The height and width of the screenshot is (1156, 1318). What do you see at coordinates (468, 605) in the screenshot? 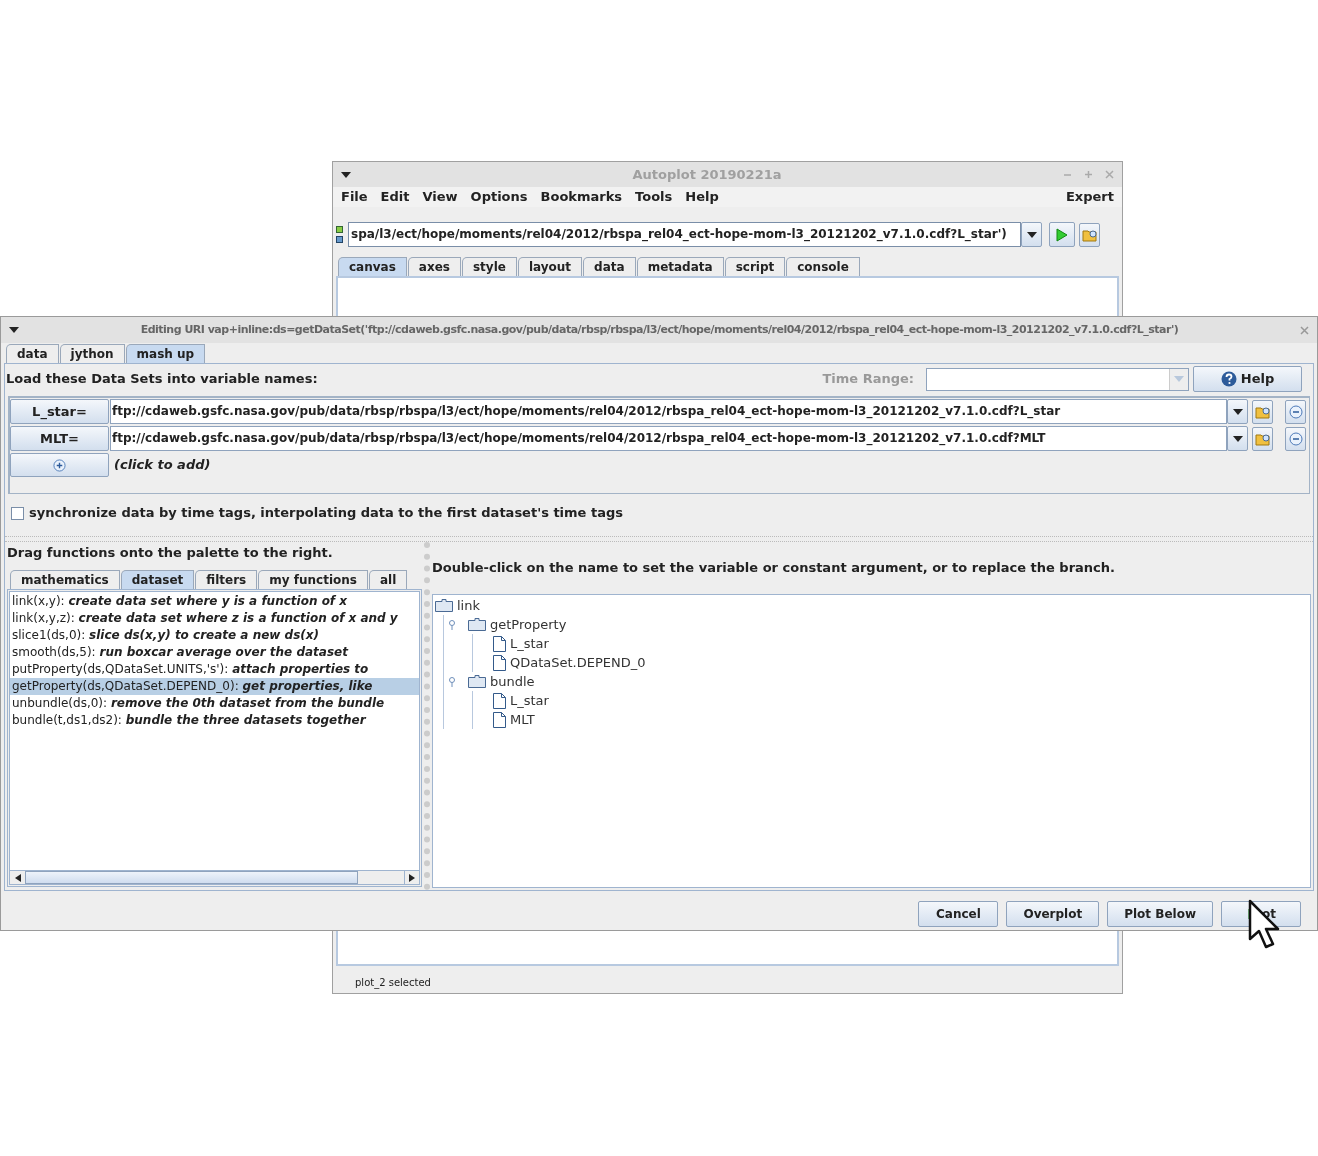
I see `tree-node-label: link` at bounding box center [468, 605].